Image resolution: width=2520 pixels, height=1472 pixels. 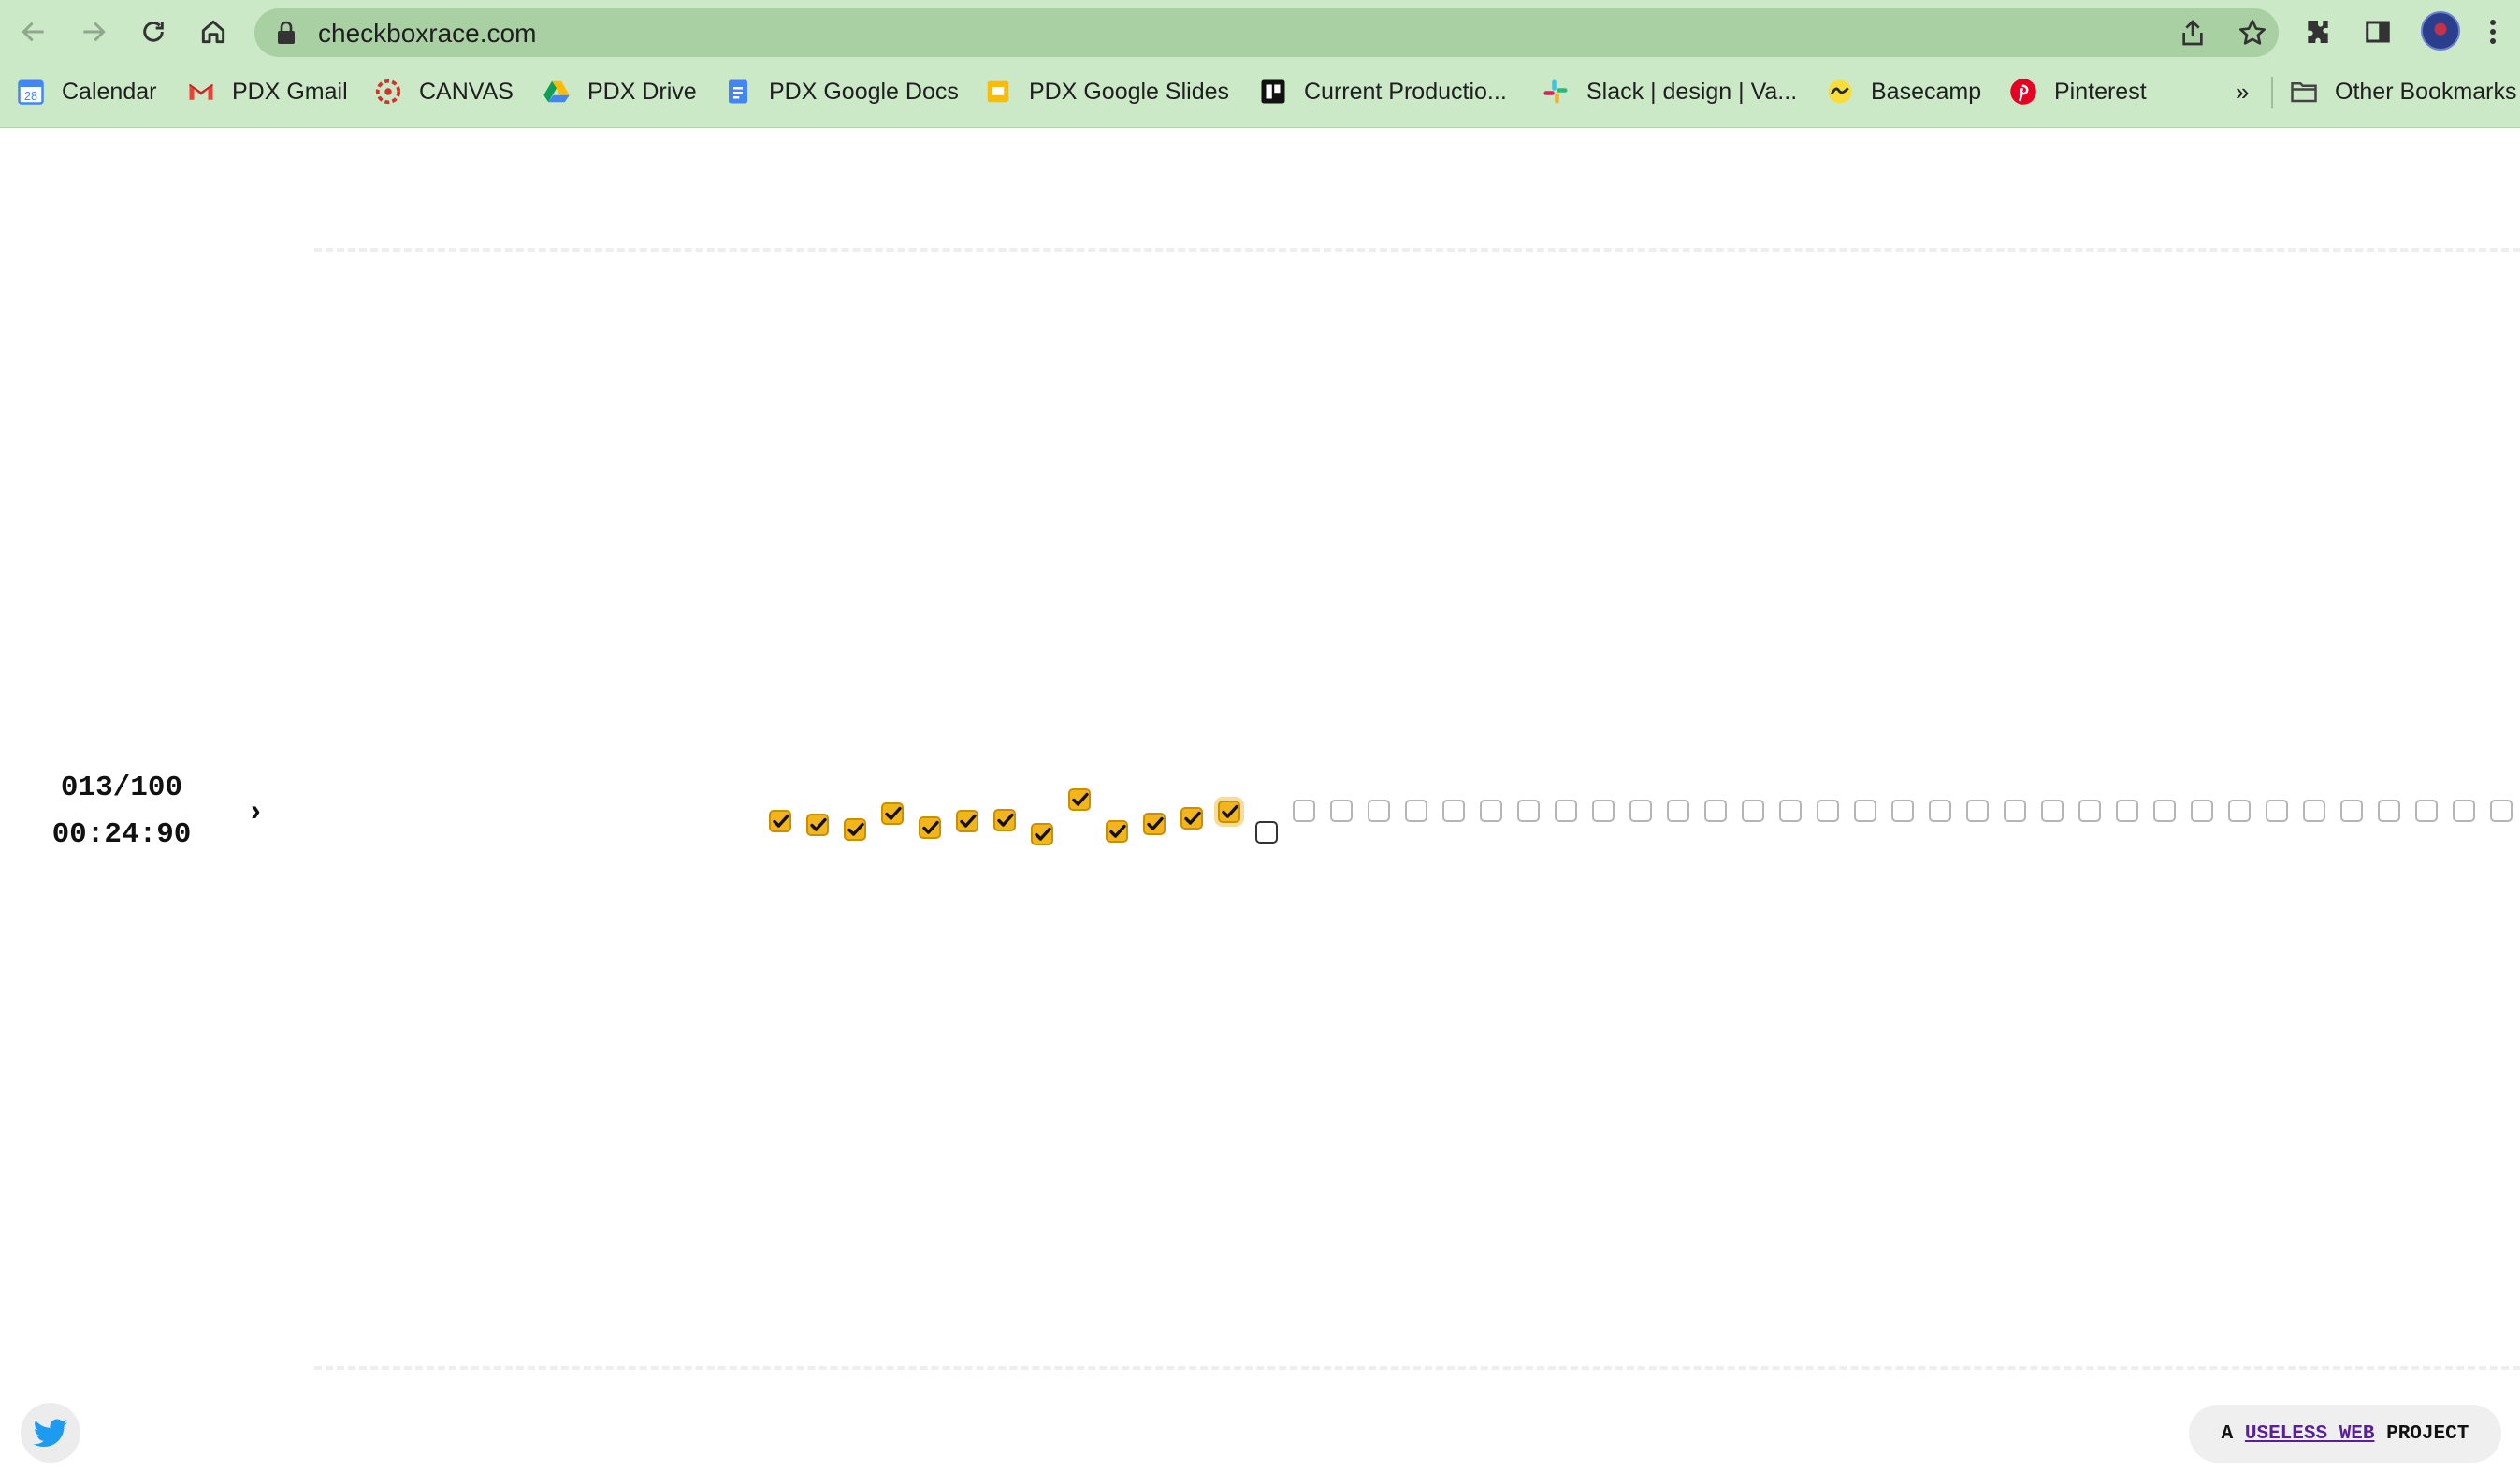 What do you see at coordinates (1266, 33) in the screenshot?
I see `address-bar: checkboxrace.com` at bounding box center [1266, 33].